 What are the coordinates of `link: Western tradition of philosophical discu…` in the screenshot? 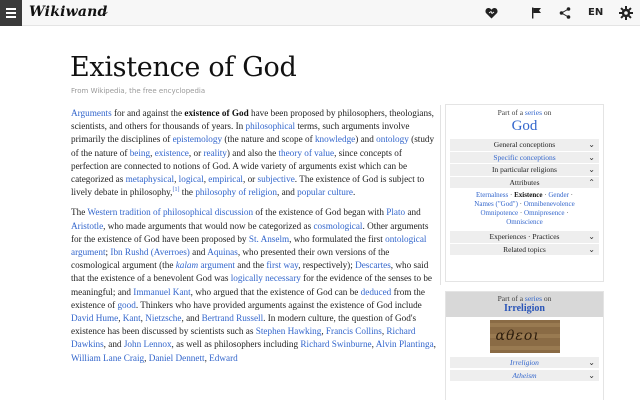 It's located at (170, 212).